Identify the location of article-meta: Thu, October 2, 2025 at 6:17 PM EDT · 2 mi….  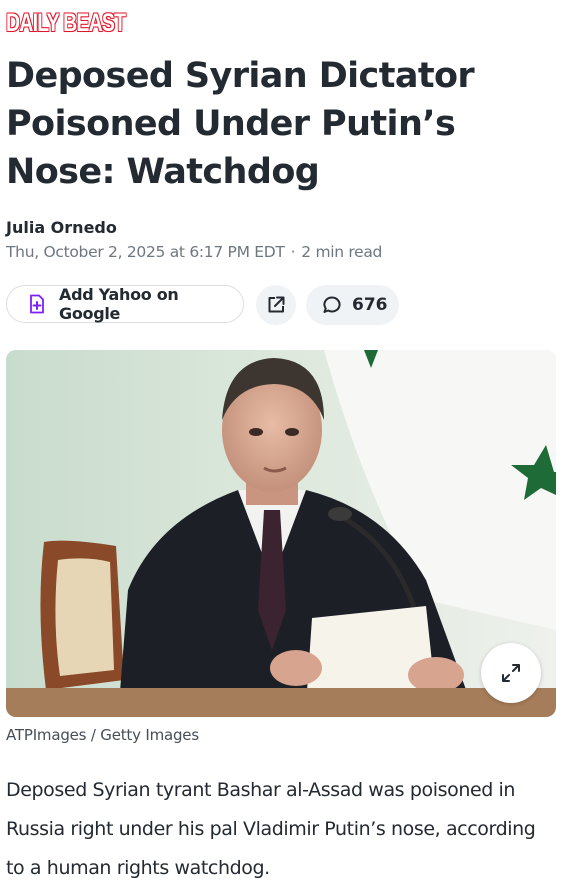
(194, 252).